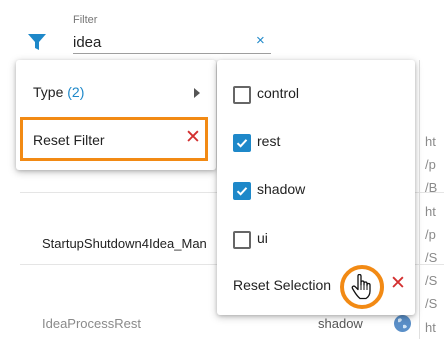 The image size is (444, 339). I want to click on table-row-type: shadow, so click(340, 323).